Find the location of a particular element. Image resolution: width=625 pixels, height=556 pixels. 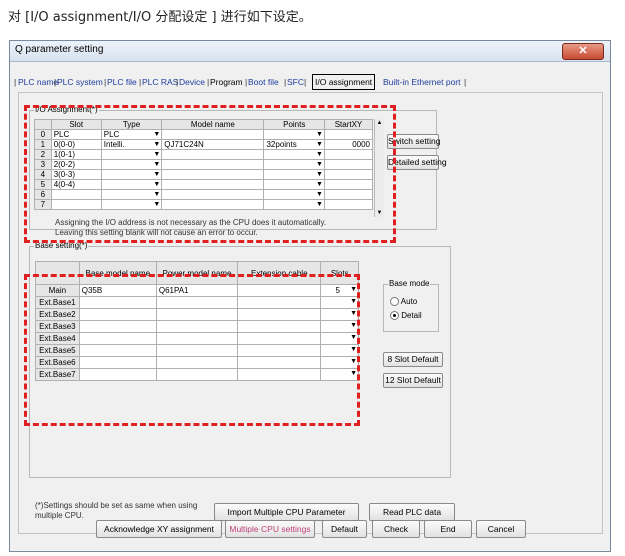

scroll-up-icon: ▲ is located at coordinates (379, 123).